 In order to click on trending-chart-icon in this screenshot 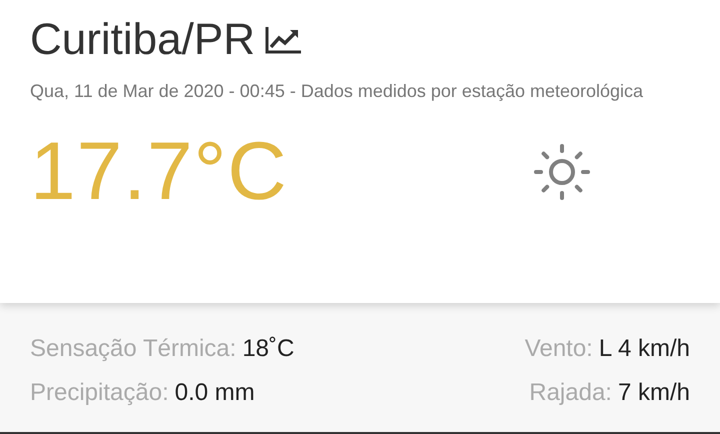, I will do `click(283, 40)`.